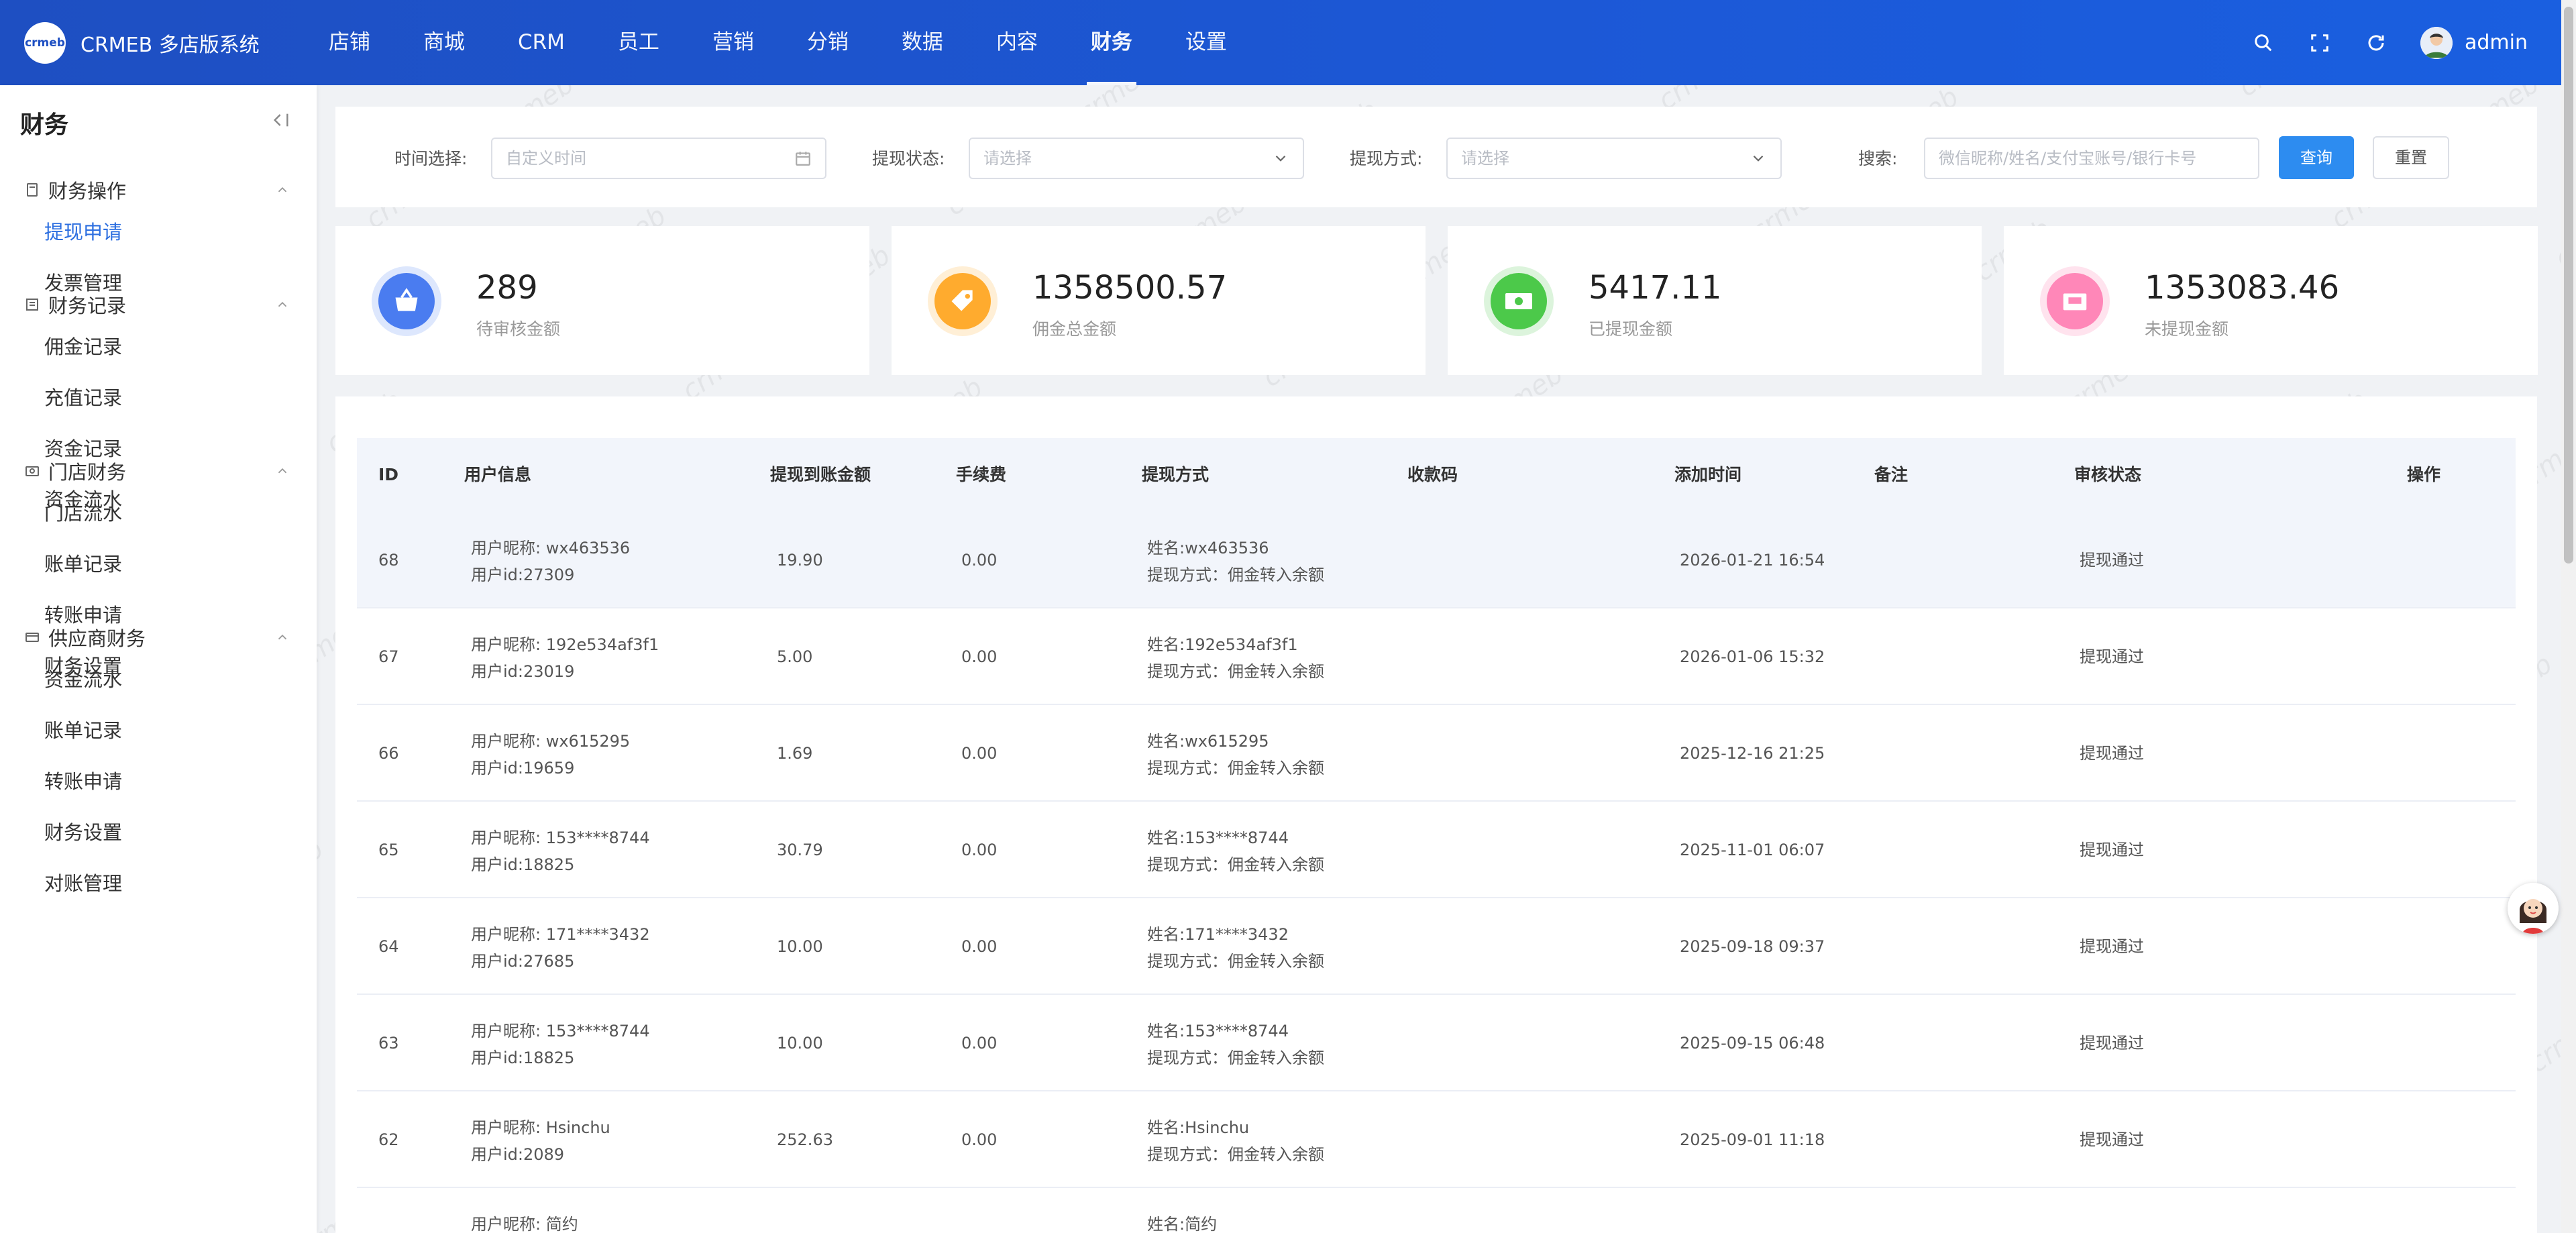 The height and width of the screenshot is (1233, 2576). Describe the element at coordinates (116, 347) in the screenshot. I see `sidebar-item-commission-records: 佣金记录` at that location.